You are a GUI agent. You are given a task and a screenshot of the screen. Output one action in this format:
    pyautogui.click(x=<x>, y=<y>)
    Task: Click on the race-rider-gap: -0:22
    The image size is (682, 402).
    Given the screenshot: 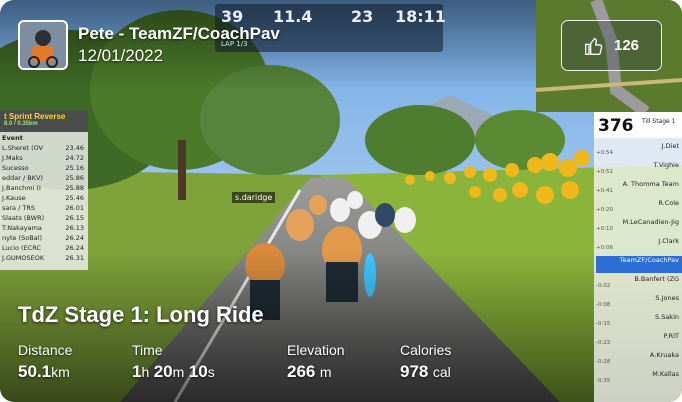 What is the action you would take?
    pyautogui.click(x=603, y=343)
    